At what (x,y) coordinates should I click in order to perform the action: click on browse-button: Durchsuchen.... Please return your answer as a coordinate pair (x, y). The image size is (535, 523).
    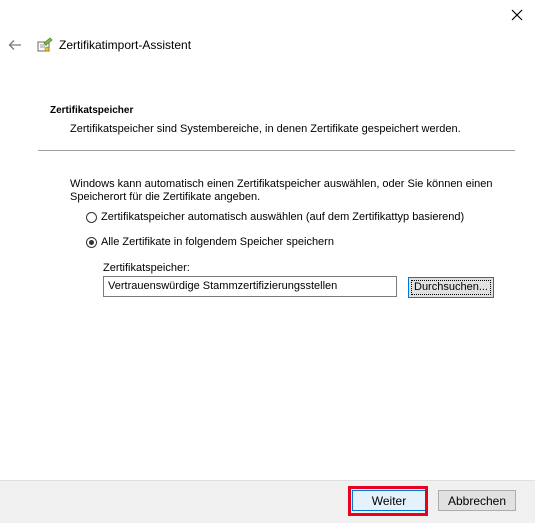
    Looking at the image, I should click on (451, 287).